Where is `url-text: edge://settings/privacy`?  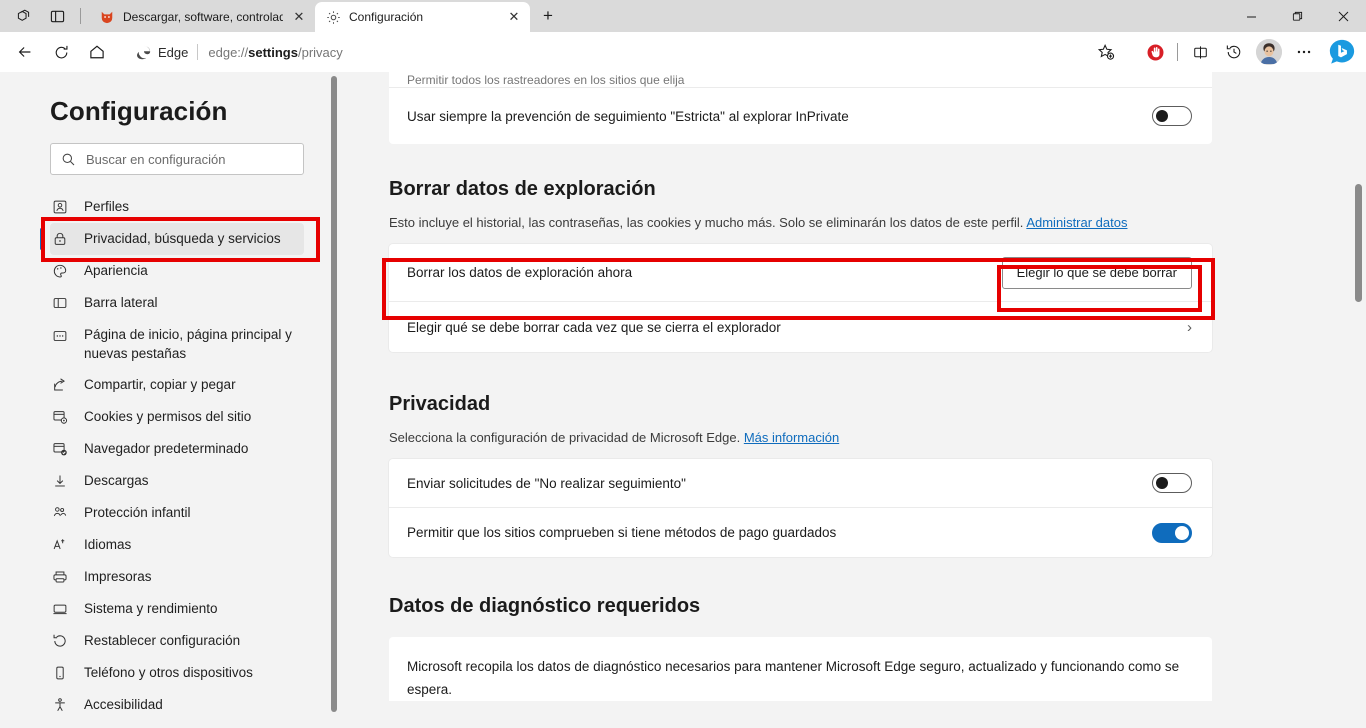
url-text: edge://settings/privacy is located at coordinates (275, 52).